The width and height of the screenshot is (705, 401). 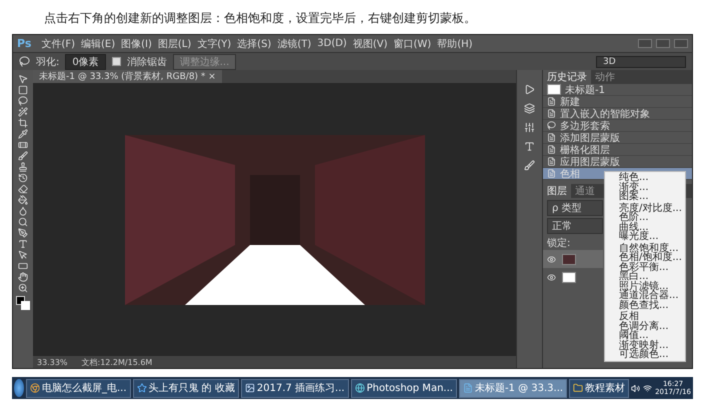 What do you see at coordinates (117, 362) in the screenshot?
I see `document-size: 文档:12.2M/15.6M` at bounding box center [117, 362].